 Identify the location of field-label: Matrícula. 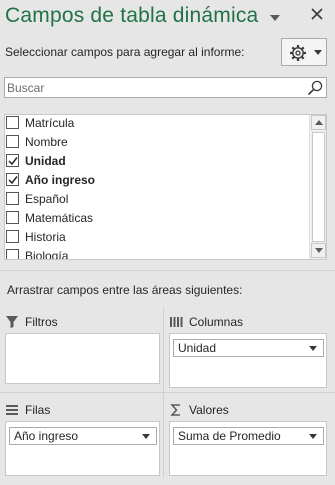
(50, 122).